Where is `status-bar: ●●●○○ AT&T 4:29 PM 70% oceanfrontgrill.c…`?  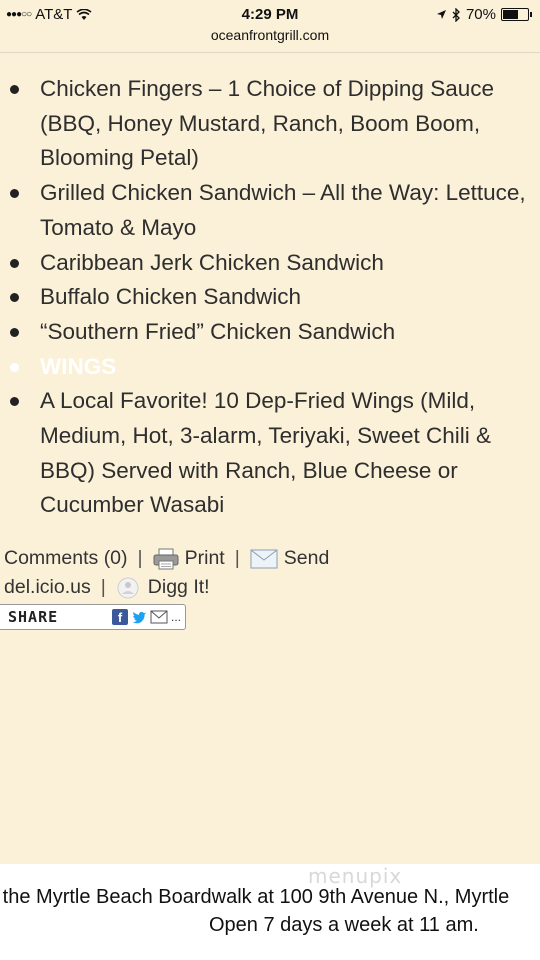 status-bar: ●●●○○ AT&T 4:29 PM 70% oceanfrontgrill.c… is located at coordinates (270, 26).